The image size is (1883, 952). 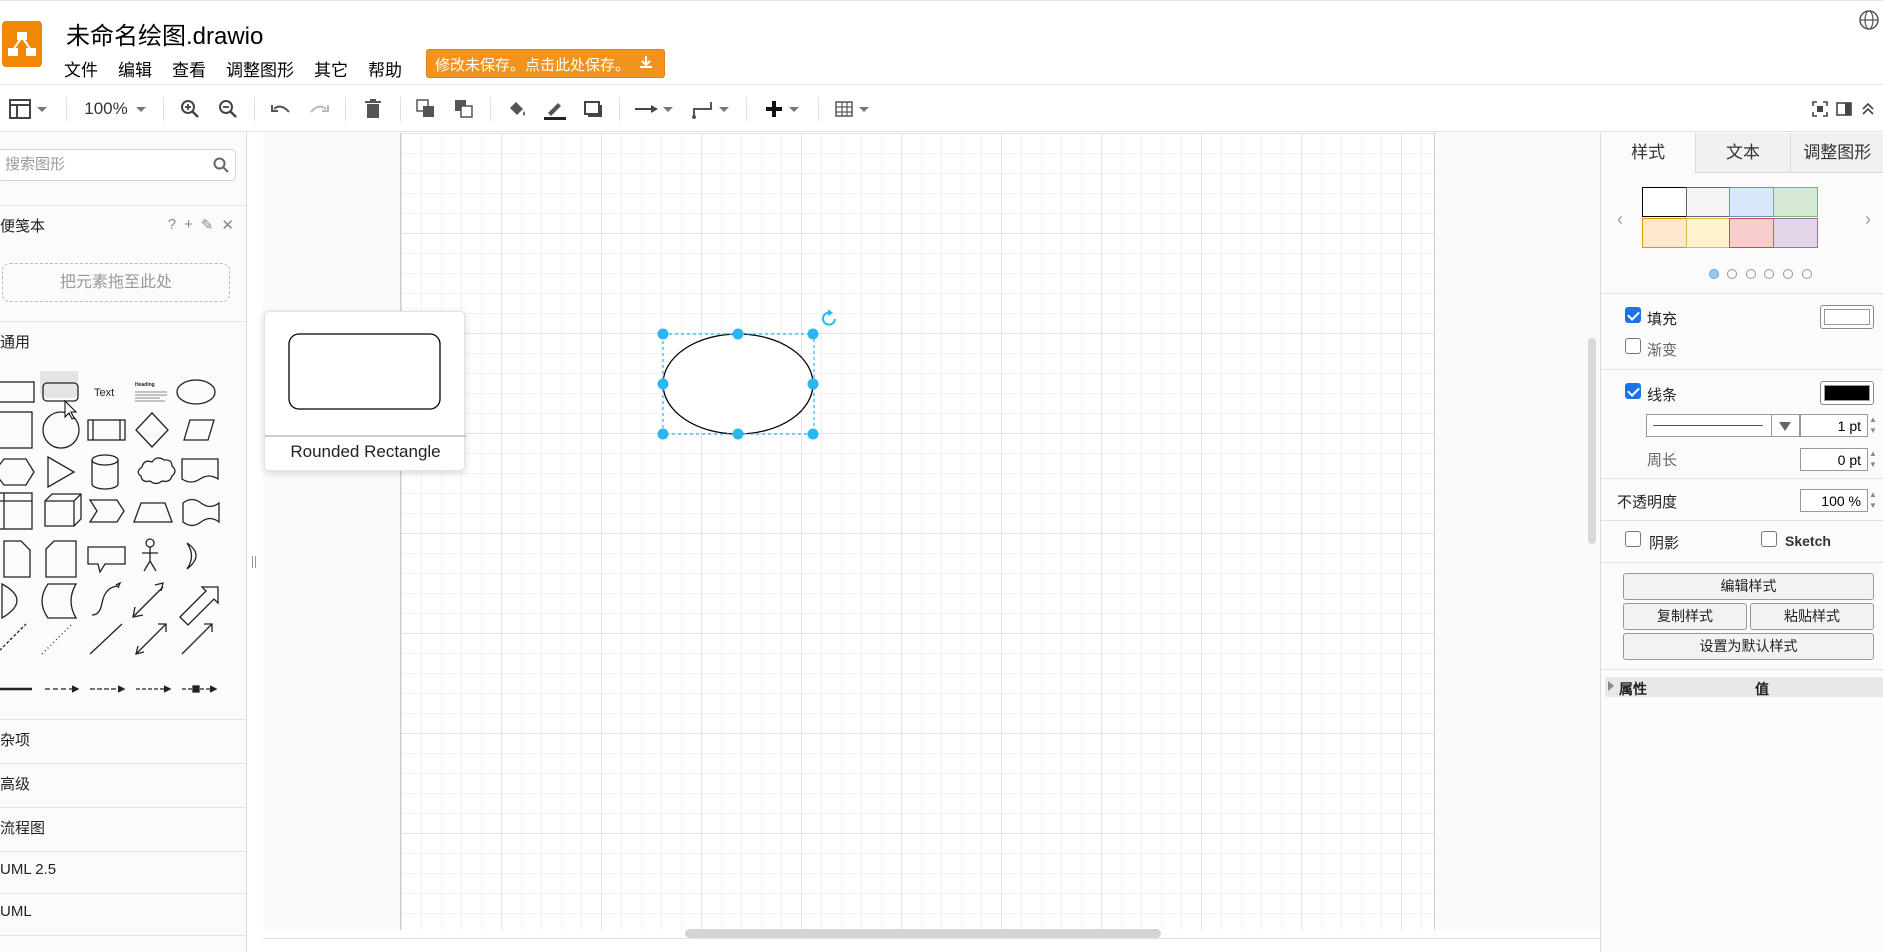 I want to click on shape-parallelogram, so click(x=199, y=430).